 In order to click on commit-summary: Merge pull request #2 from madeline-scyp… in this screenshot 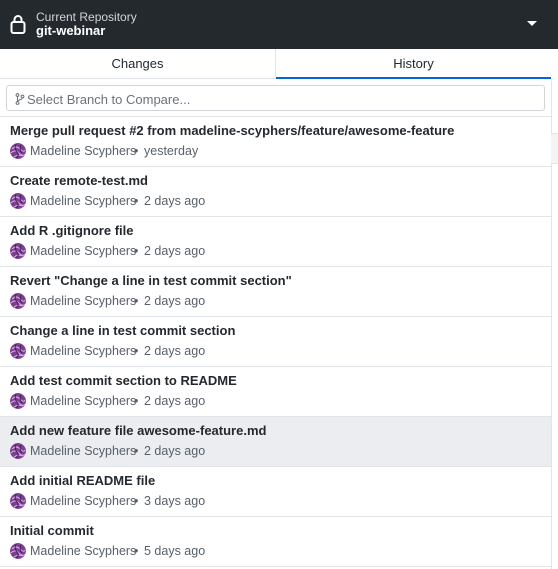, I will do `click(232, 130)`.